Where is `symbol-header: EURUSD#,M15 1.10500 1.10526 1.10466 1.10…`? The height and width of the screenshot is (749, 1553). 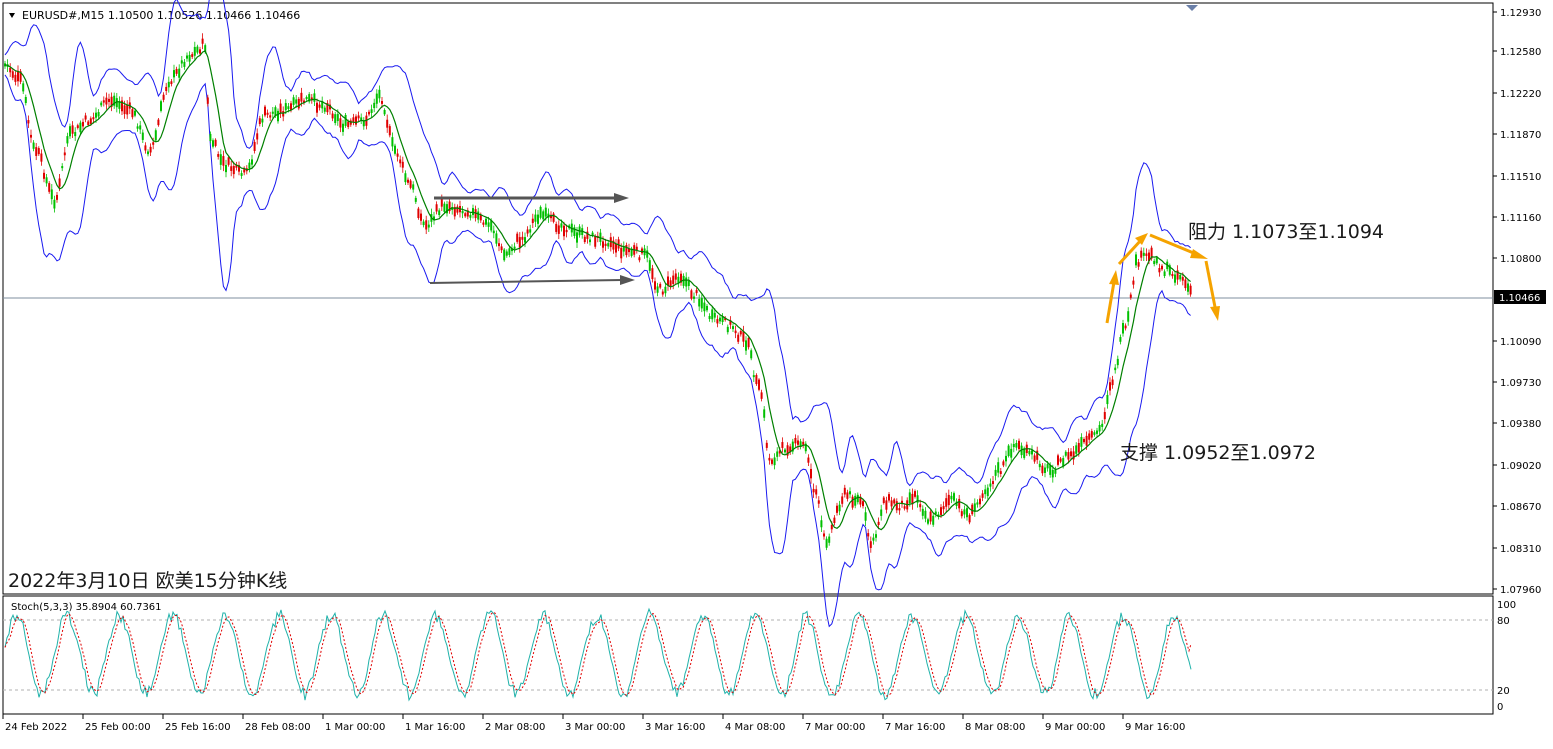
symbol-header: EURUSD#,M15 1.10500 1.10526 1.10466 1.10… is located at coordinates (161, 15).